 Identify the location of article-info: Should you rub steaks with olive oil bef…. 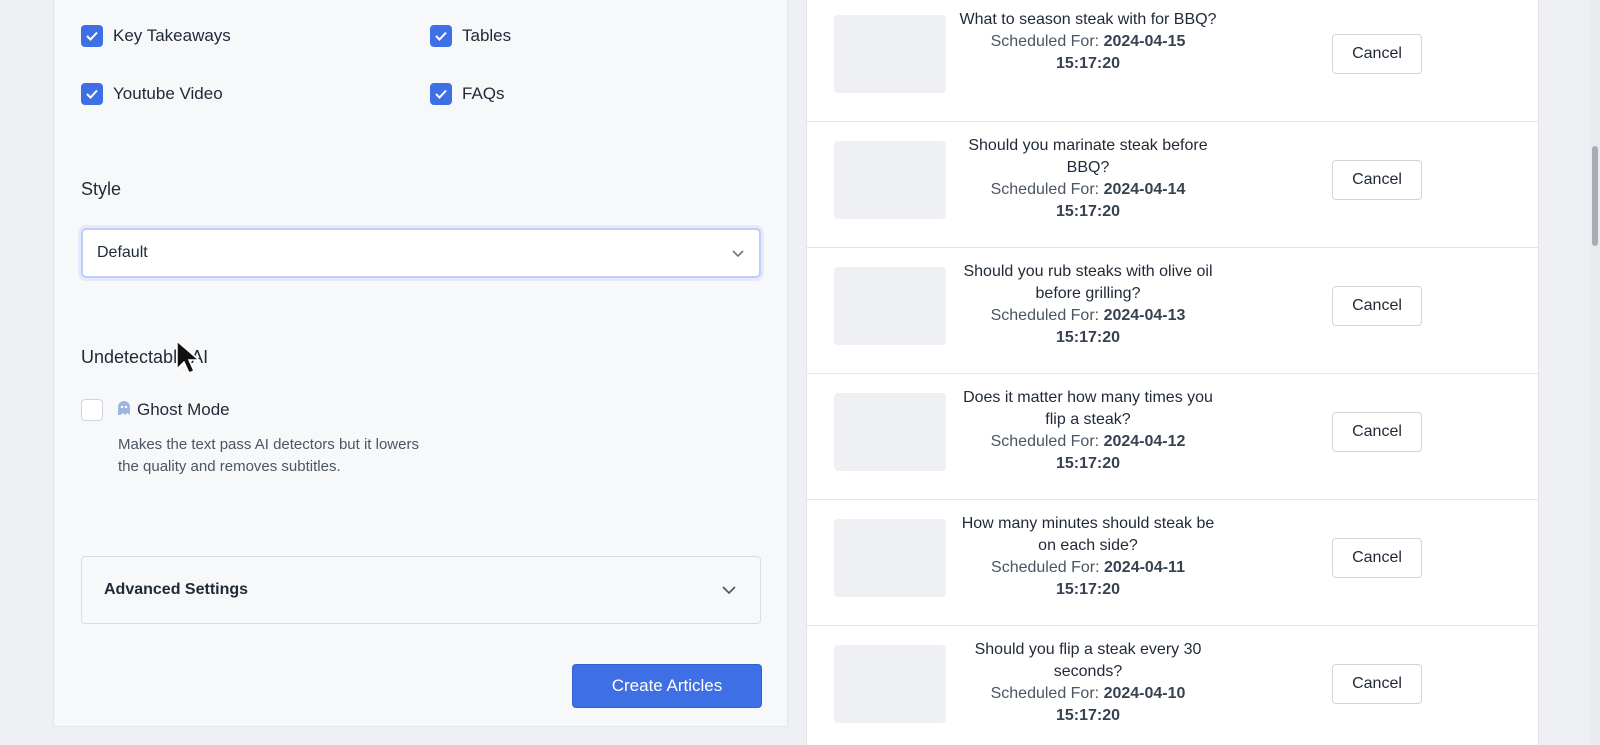
(1088, 305).